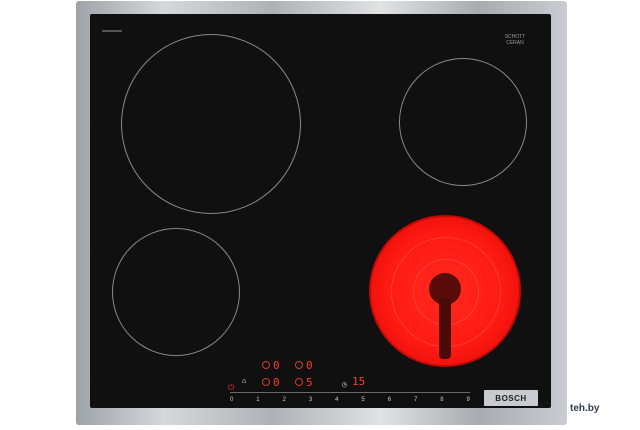  I want to click on model-mark, so click(112, 31).